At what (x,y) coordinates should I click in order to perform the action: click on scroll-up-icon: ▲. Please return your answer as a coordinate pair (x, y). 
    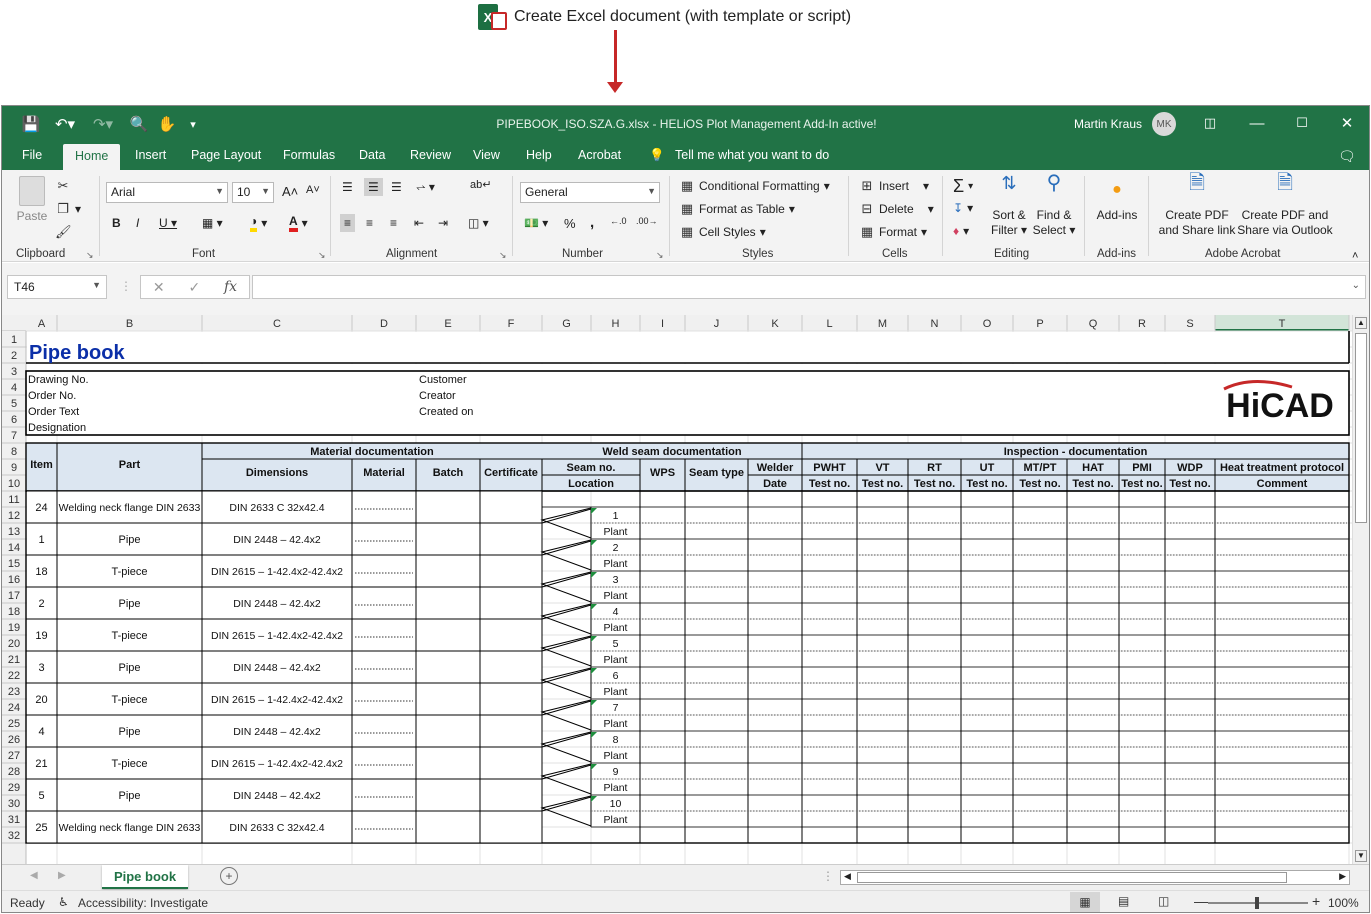
    Looking at the image, I should click on (1361, 323).